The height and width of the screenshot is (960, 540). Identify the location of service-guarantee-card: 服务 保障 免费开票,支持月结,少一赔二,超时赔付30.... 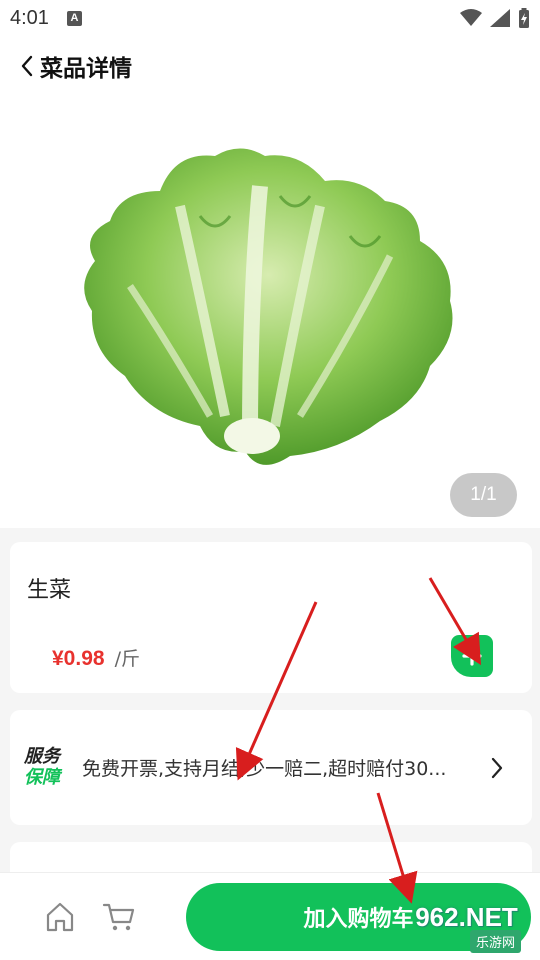
(271, 767).